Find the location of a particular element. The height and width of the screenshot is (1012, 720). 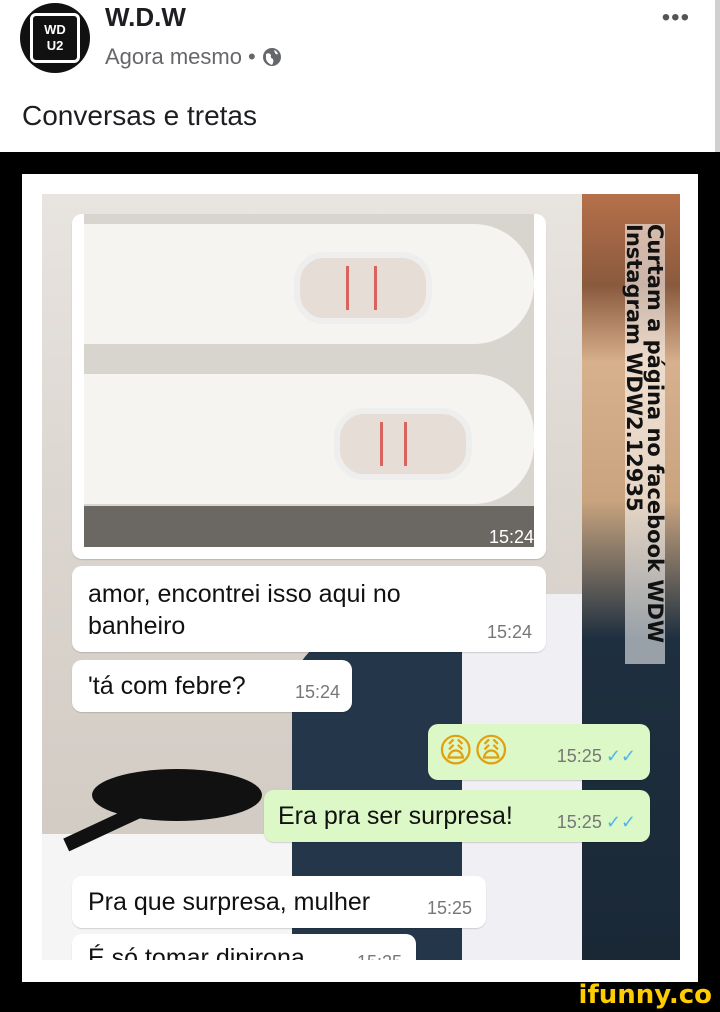

globe-icon is located at coordinates (271, 57).